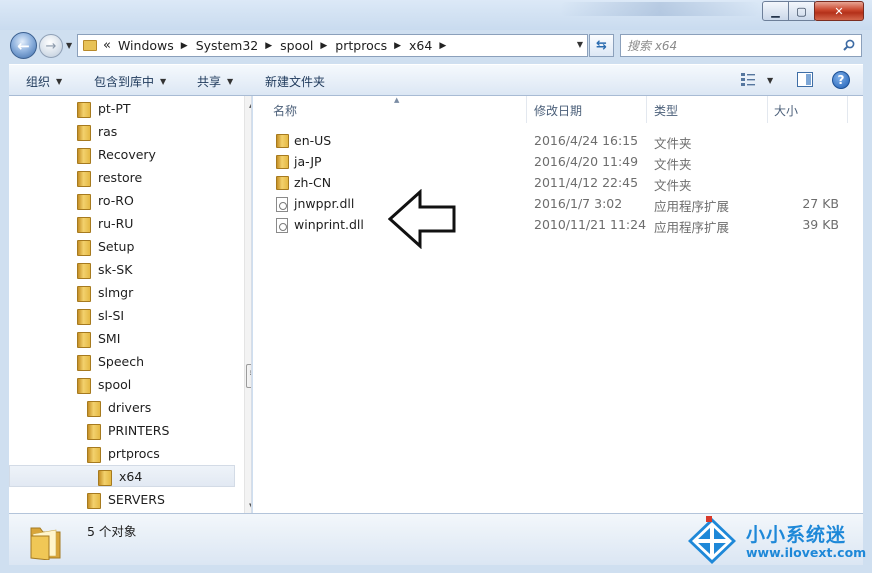  Describe the element at coordinates (122, 476) in the screenshot. I see `tree-item: x64` at that location.